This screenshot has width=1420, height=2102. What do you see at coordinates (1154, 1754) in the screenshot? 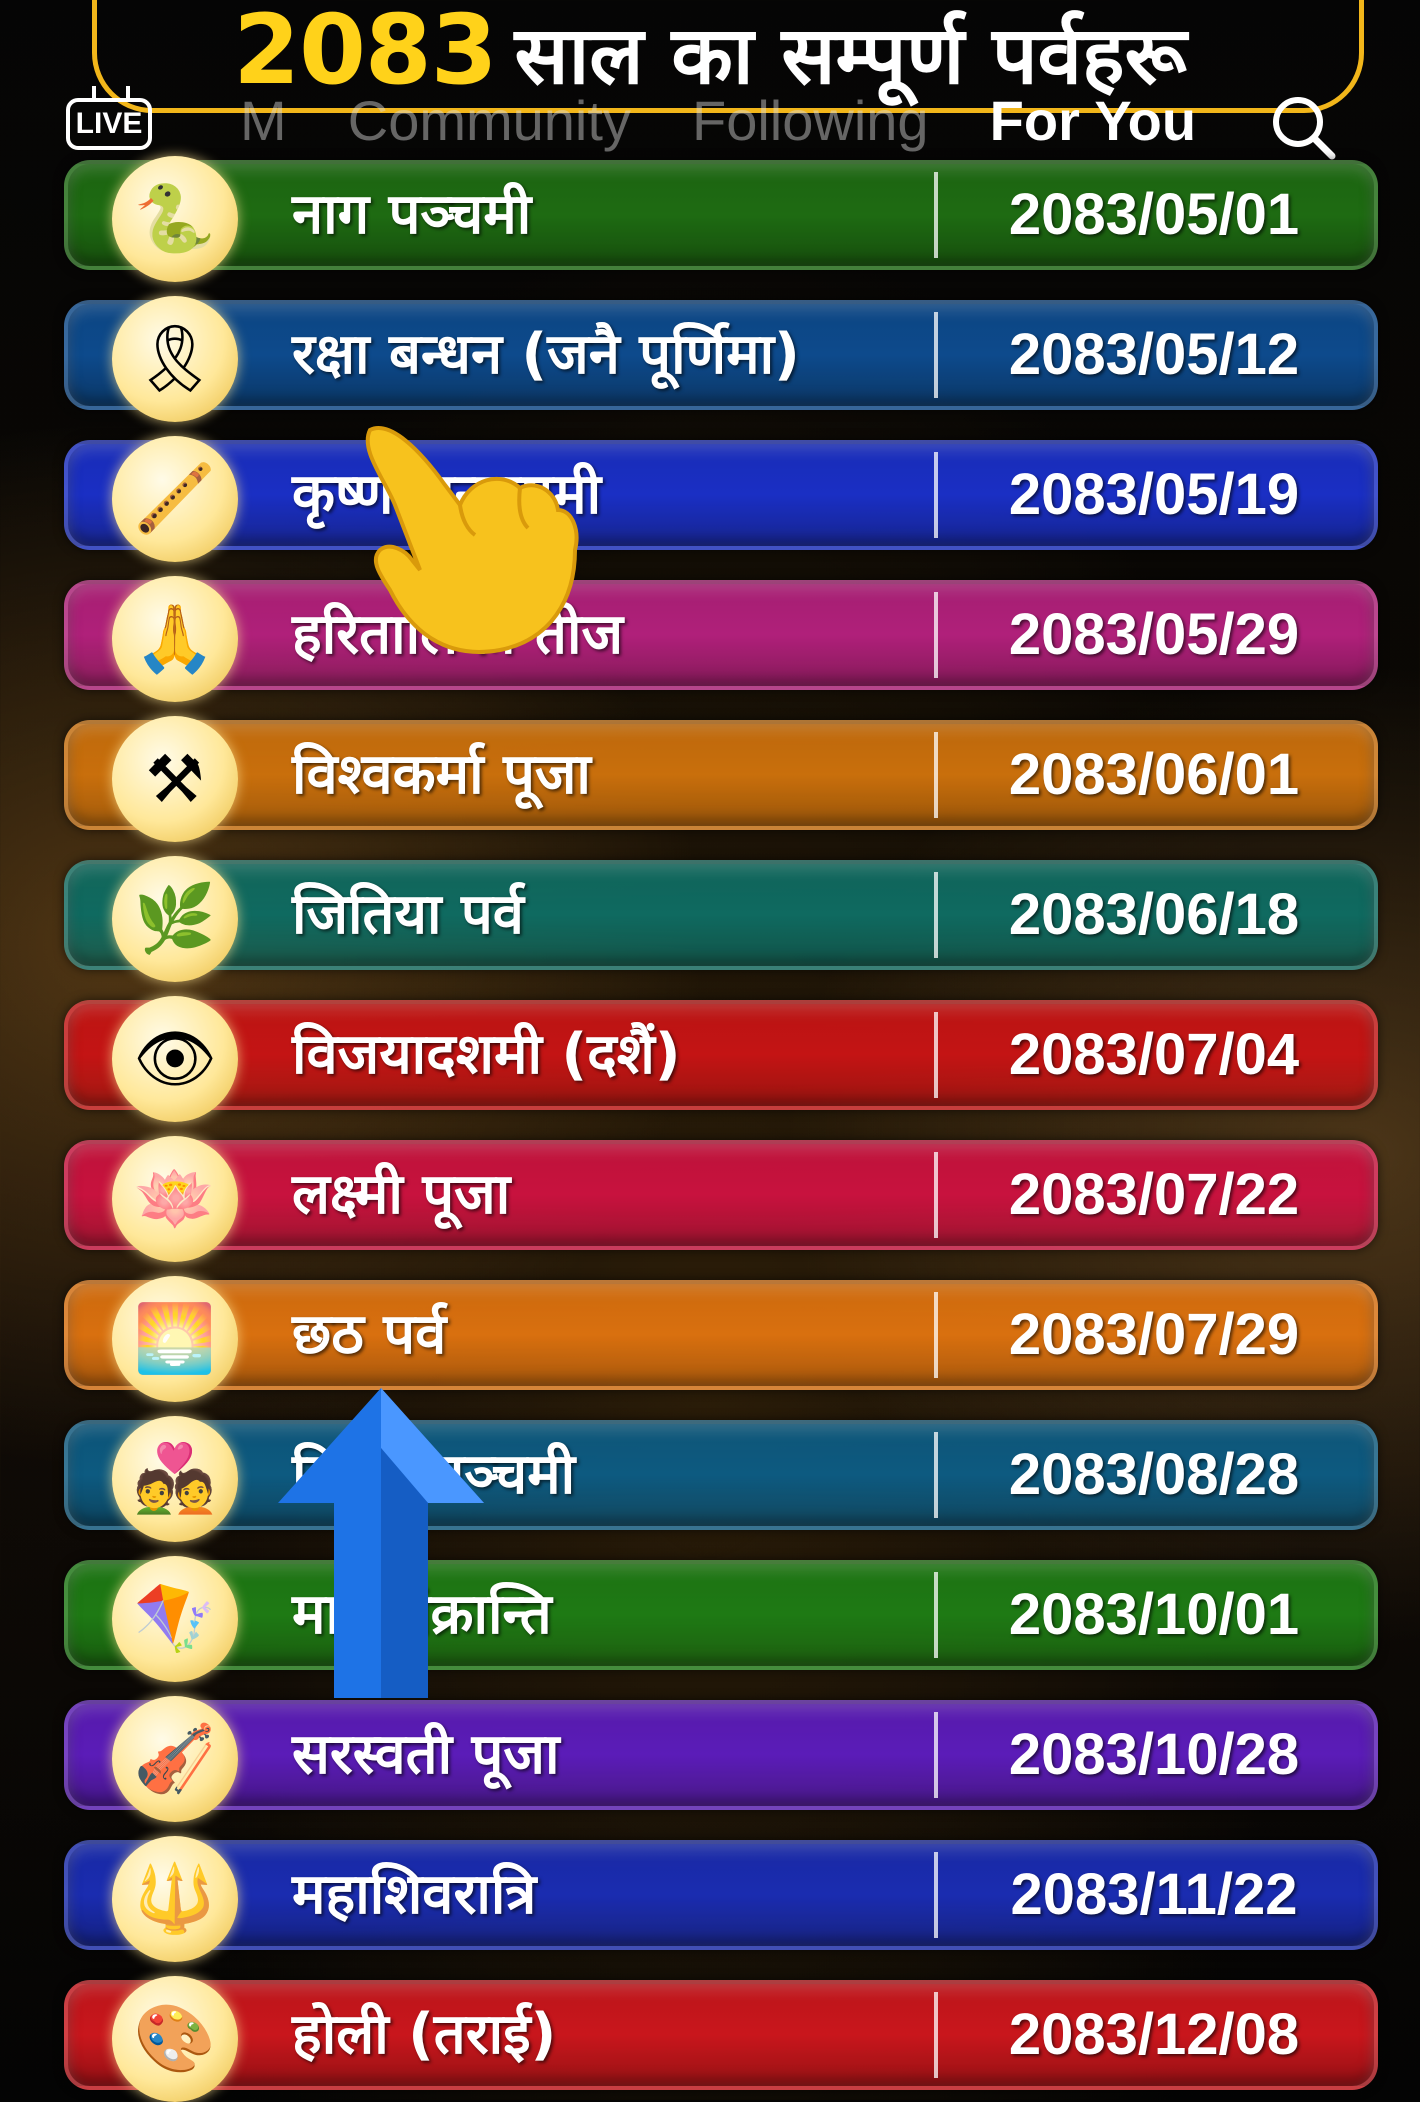
I see `festival-date: 2083/10/28` at bounding box center [1154, 1754].